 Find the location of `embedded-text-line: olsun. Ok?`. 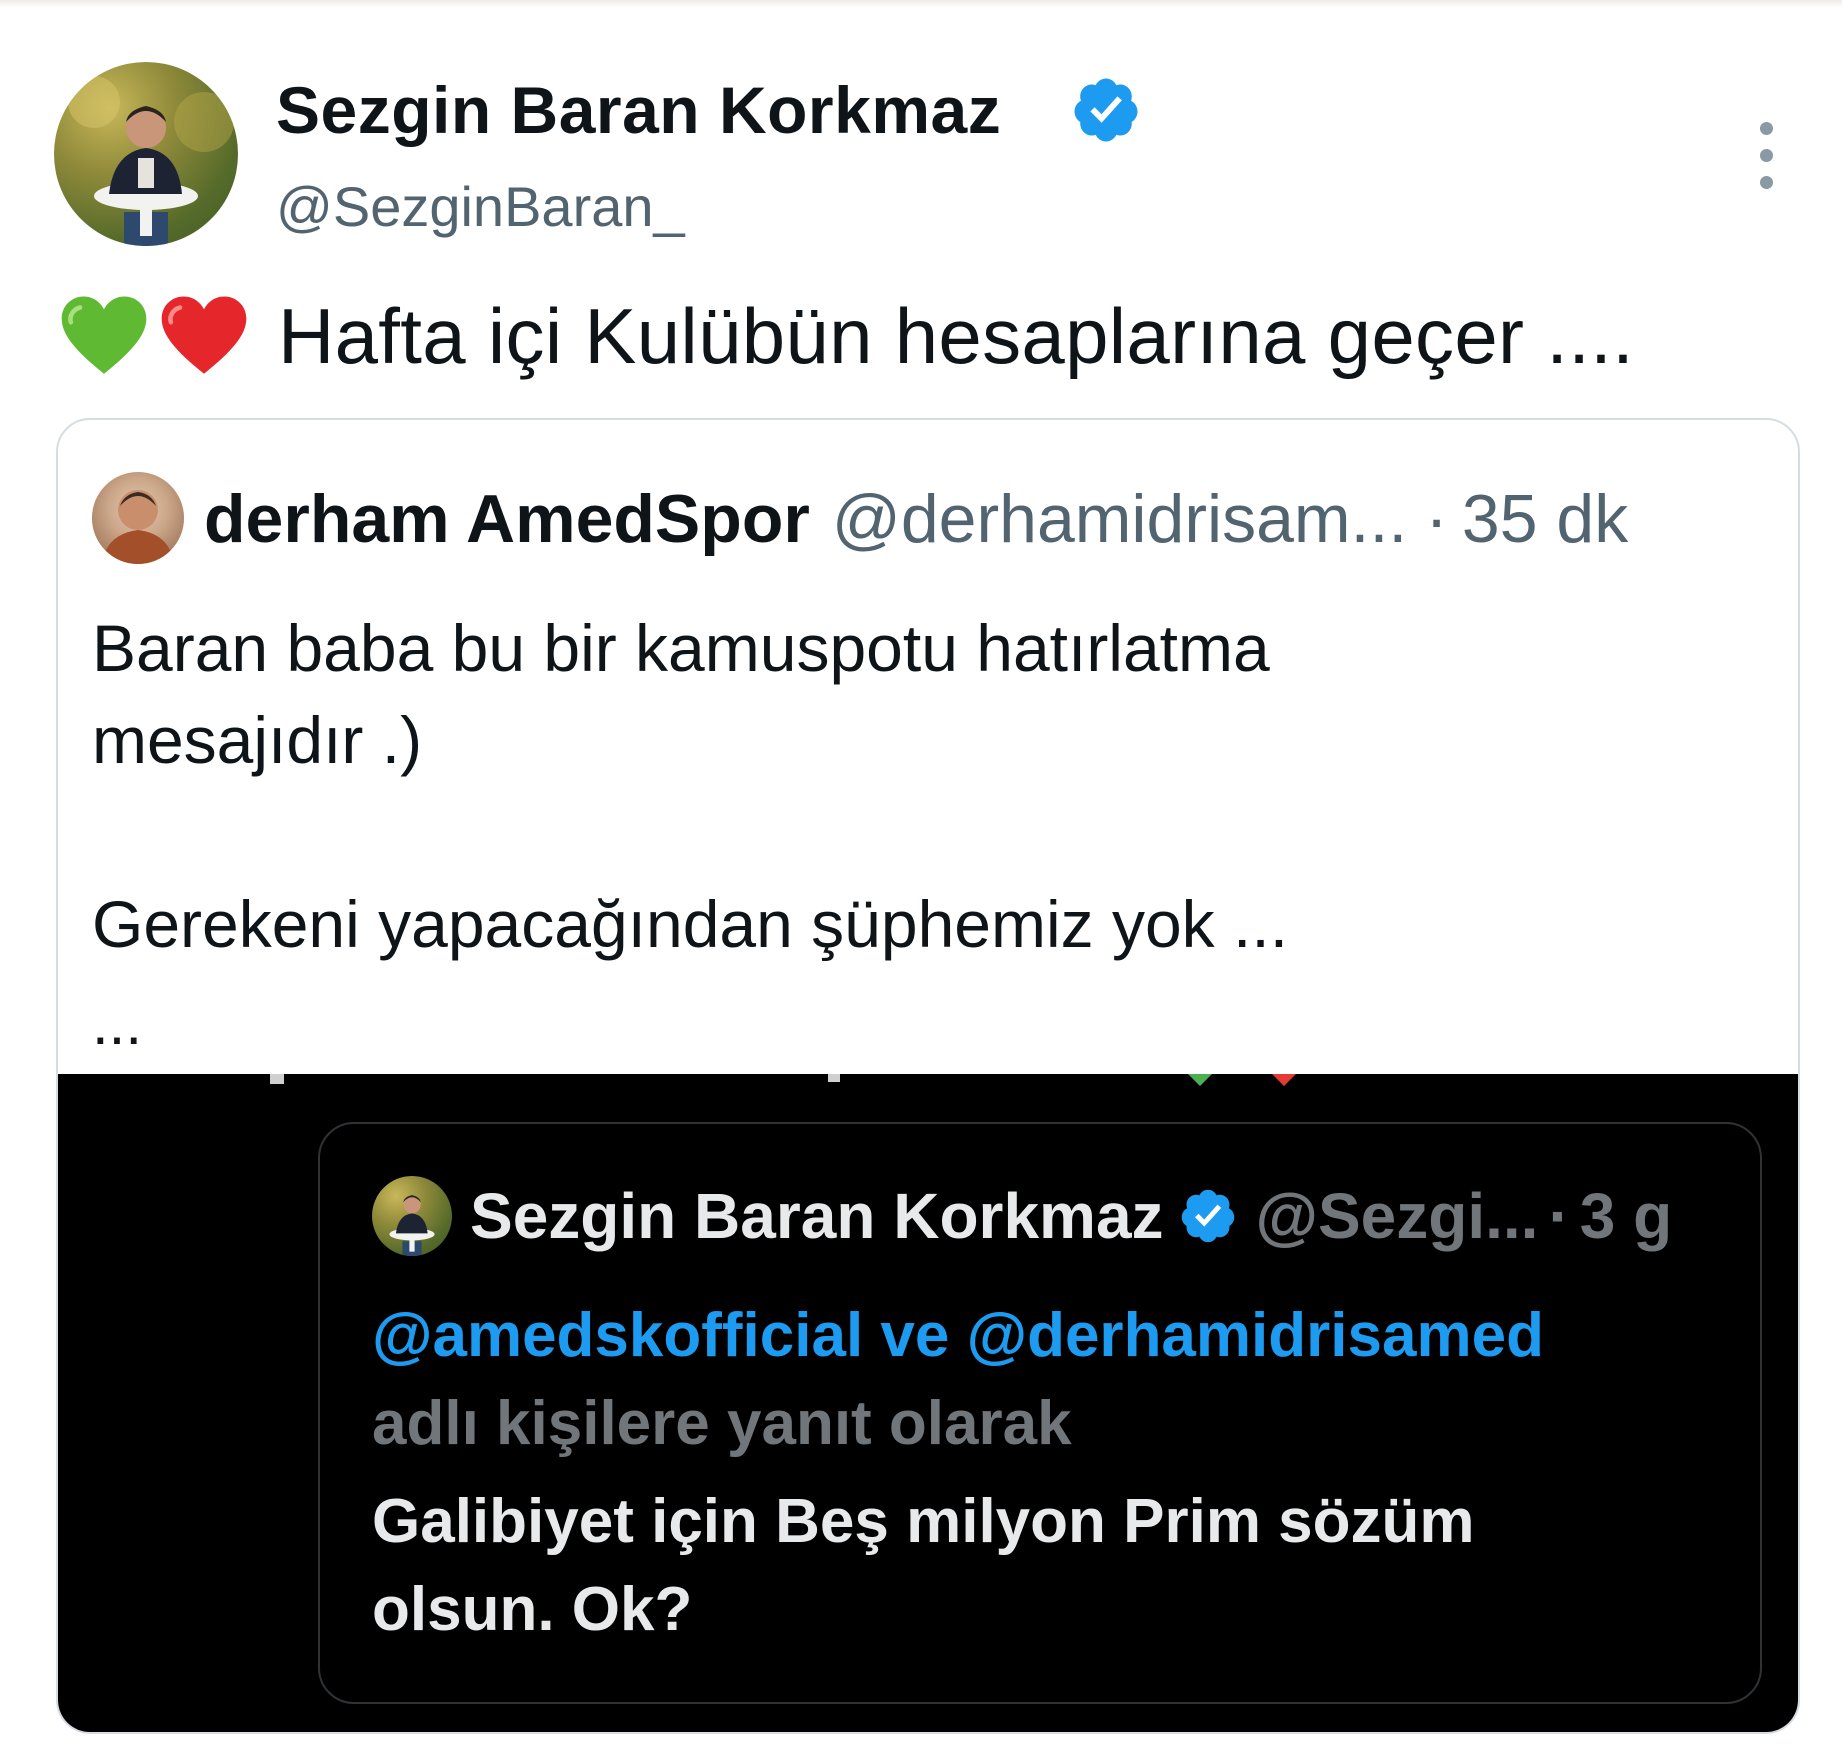

embedded-text-line: olsun. Ok? is located at coordinates (532, 1609).